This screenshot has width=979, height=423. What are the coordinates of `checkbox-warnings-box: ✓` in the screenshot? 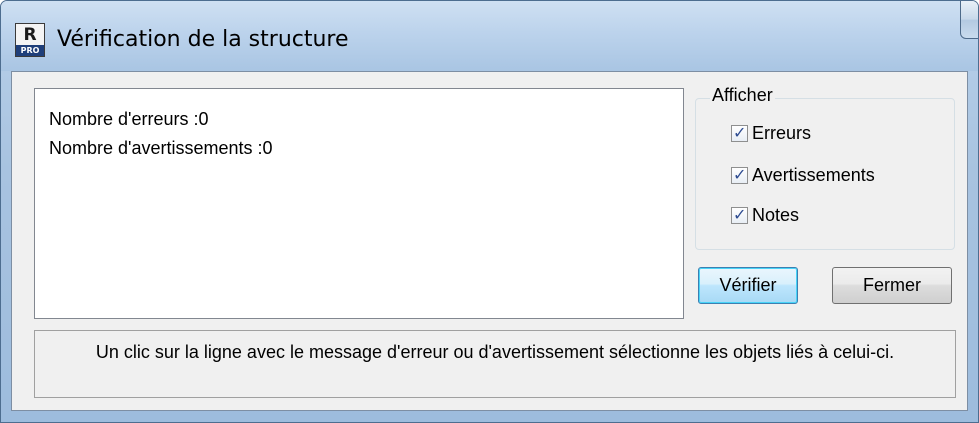 It's located at (739, 174).